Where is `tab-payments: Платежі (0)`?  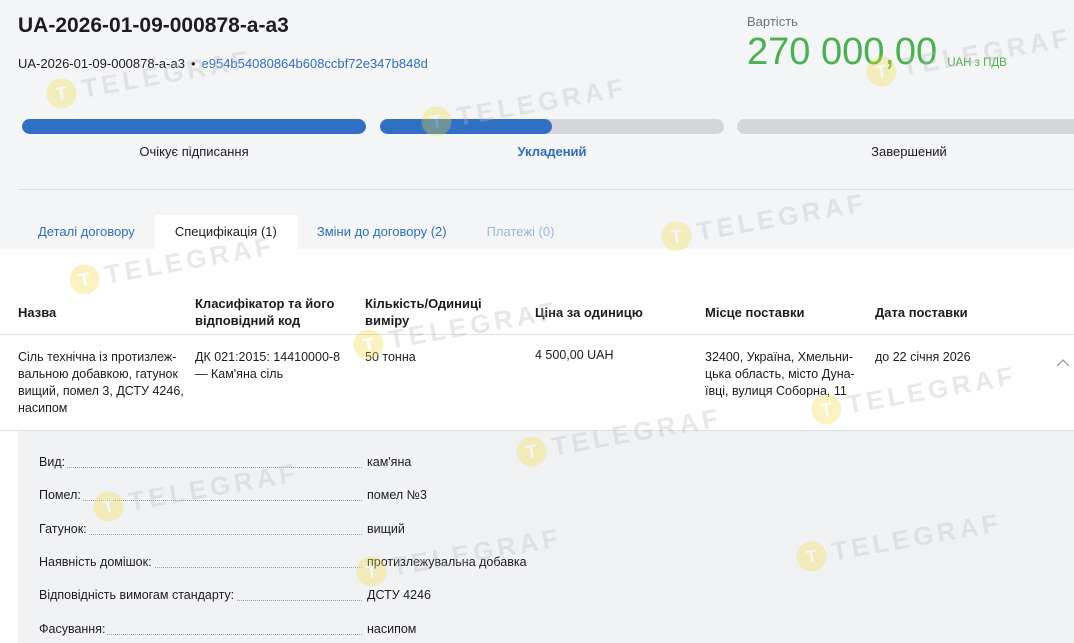
tab-payments: Платежі (0) is located at coordinates (520, 231).